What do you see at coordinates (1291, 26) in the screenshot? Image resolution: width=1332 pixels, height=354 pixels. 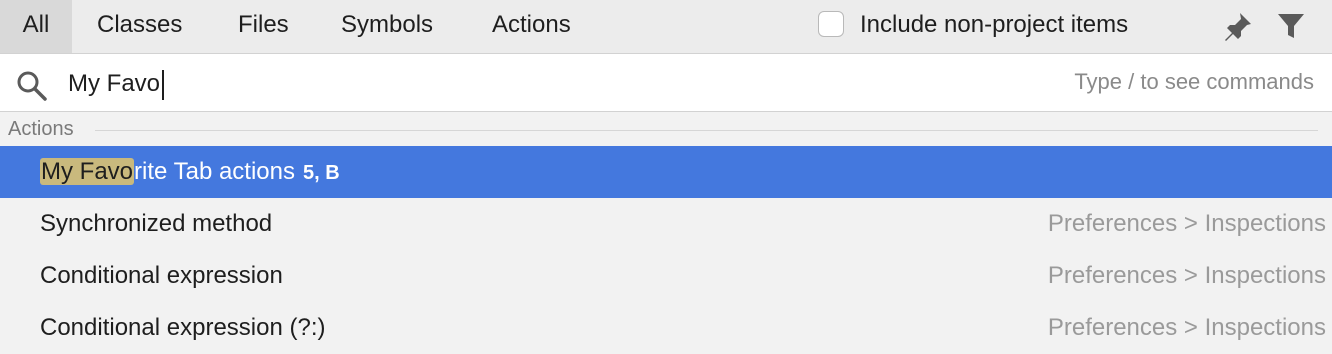 I see `filter-icon` at bounding box center [1291, 26].